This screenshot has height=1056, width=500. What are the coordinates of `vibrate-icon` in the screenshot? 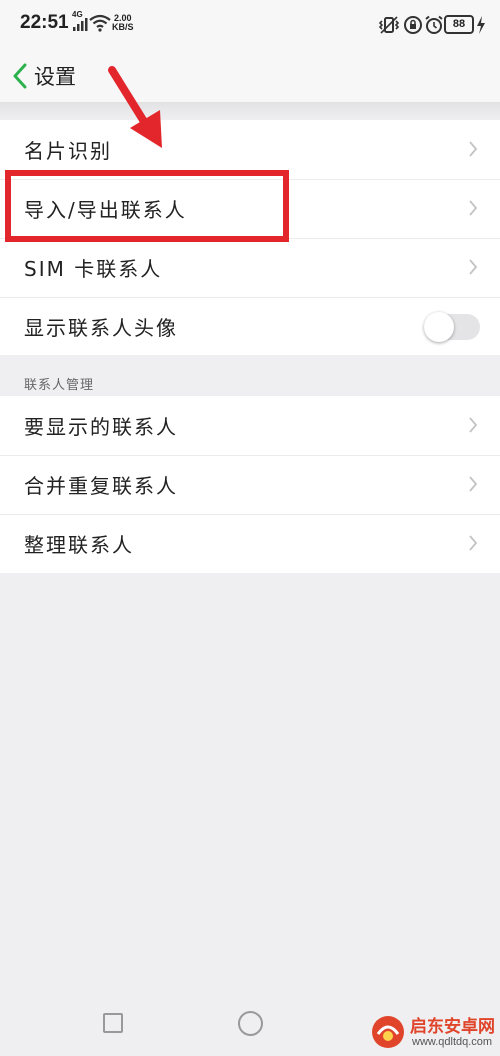 It's located at (389, 25).